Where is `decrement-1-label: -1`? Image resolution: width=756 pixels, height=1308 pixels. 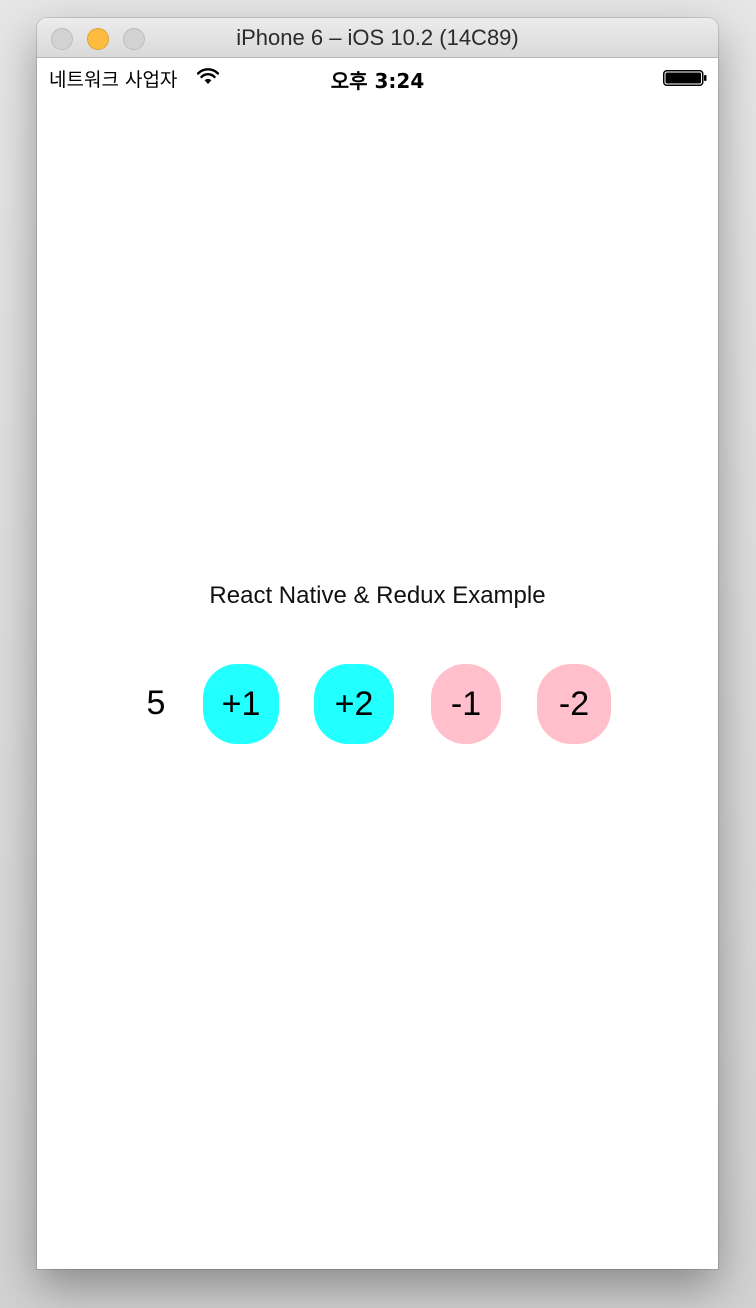 decrement-1-label: -1 is located at coordinates (466, 703).